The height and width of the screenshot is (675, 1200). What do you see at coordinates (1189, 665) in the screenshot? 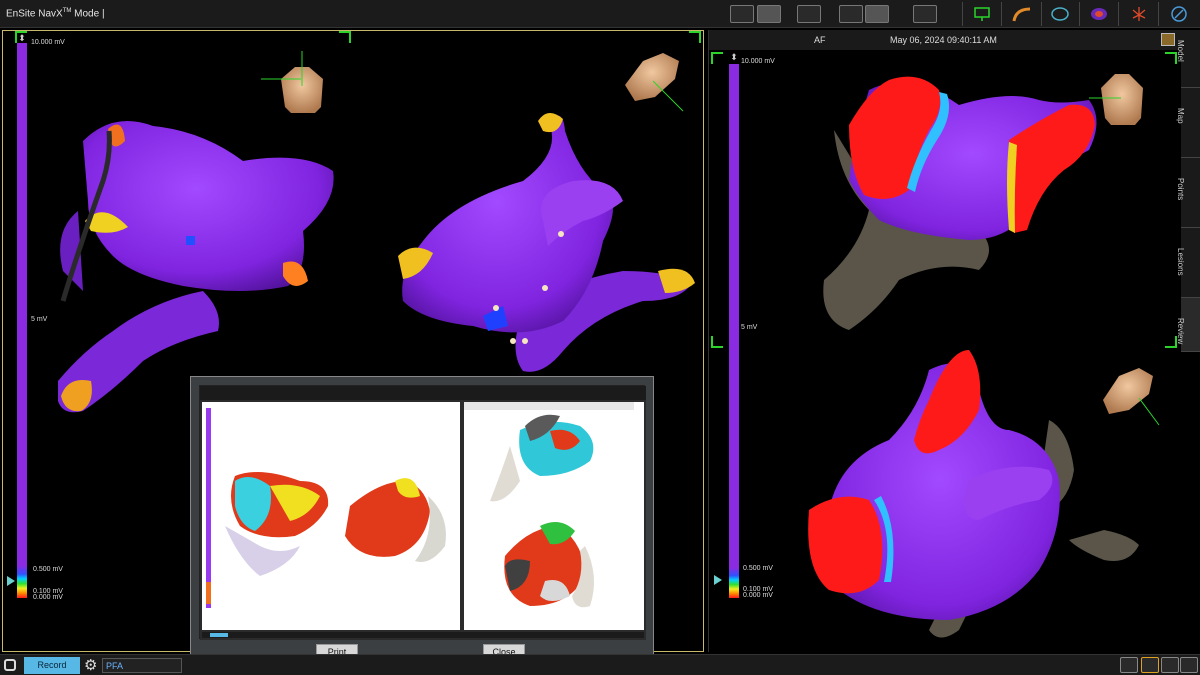
I see `headset-icon` at bounding box center [1189, 665].